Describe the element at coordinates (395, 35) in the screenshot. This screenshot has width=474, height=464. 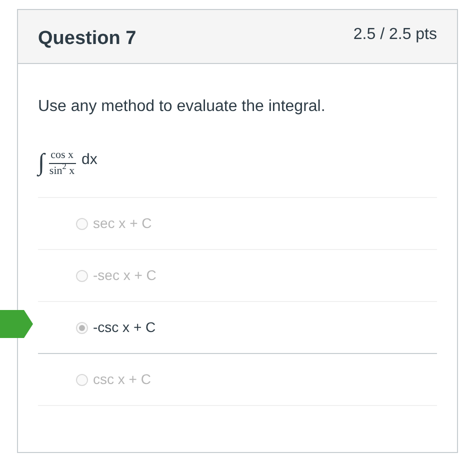
I see `points-score: 2.5 / 2.5 pts` at that location.